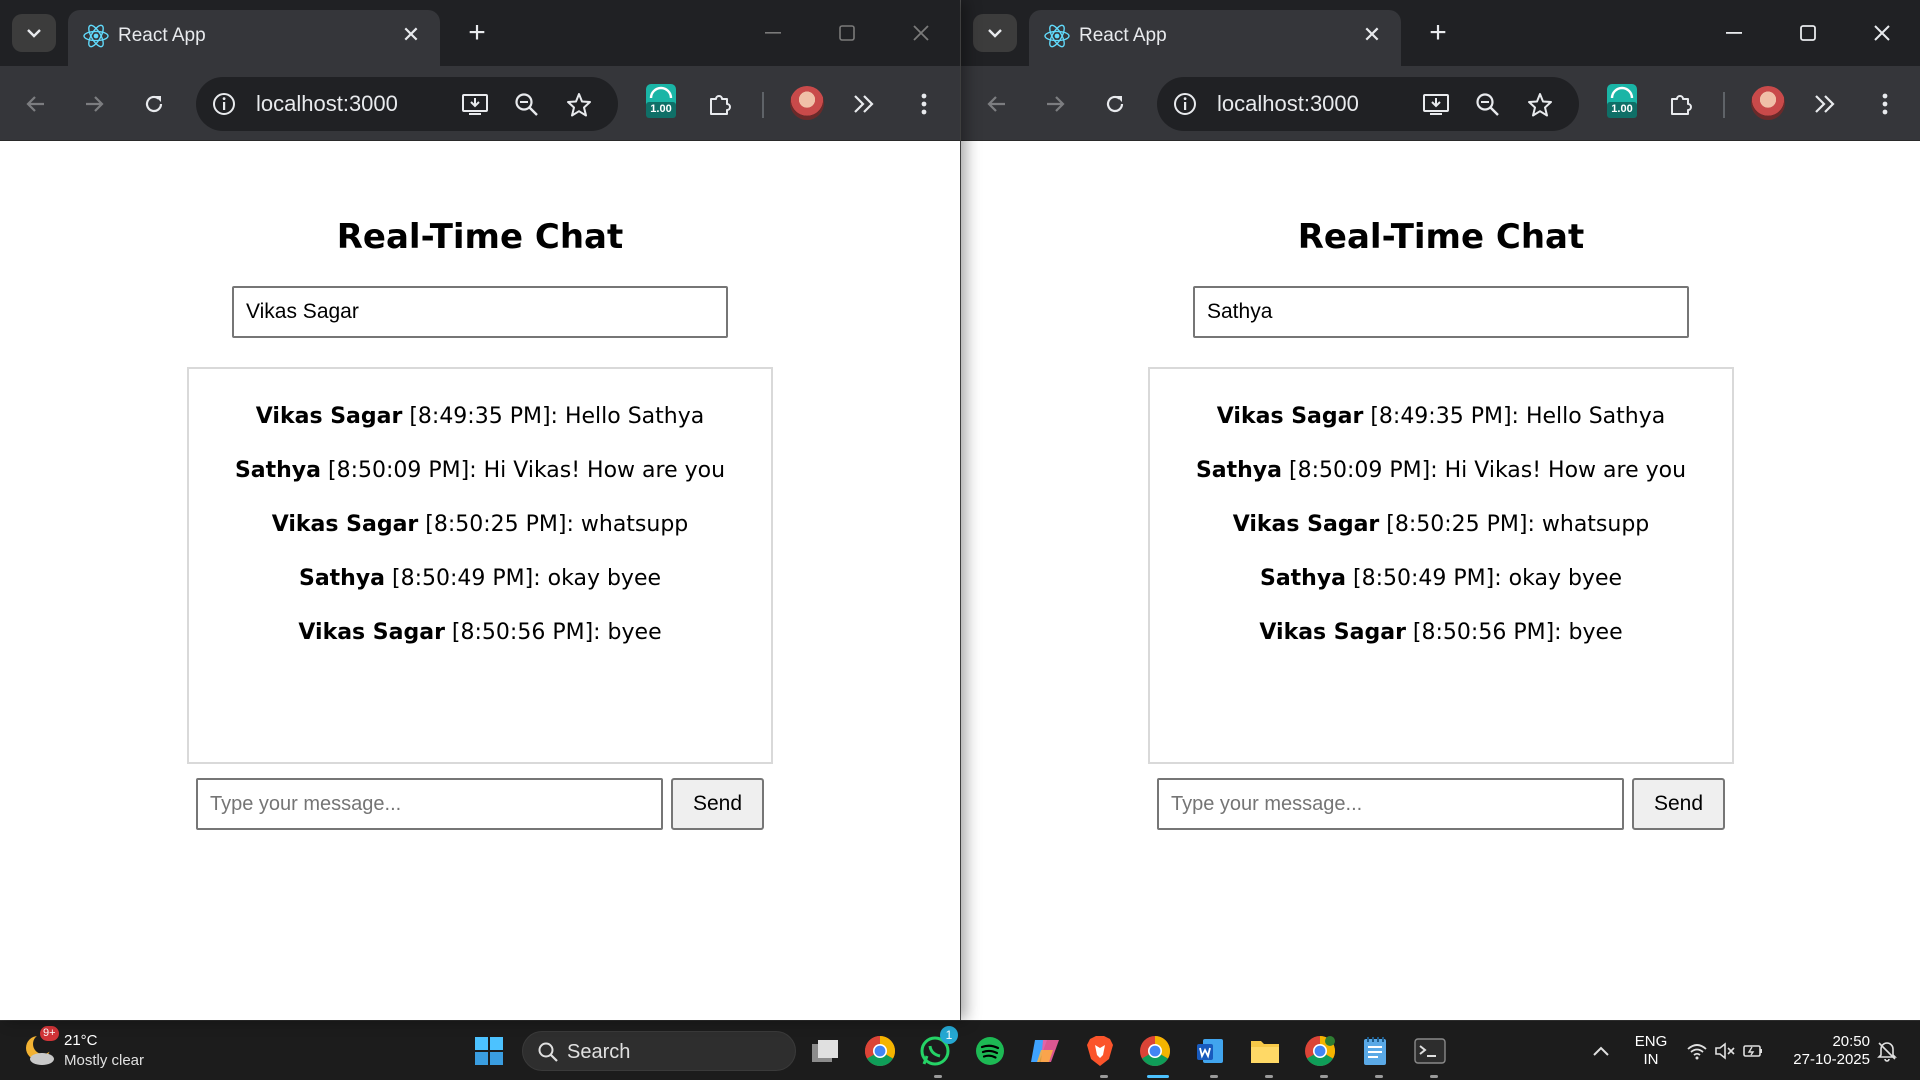 Image resolution: width=1920 pixels, height=1080 pixels. I want to click on reload-icon, so click(154, 104).